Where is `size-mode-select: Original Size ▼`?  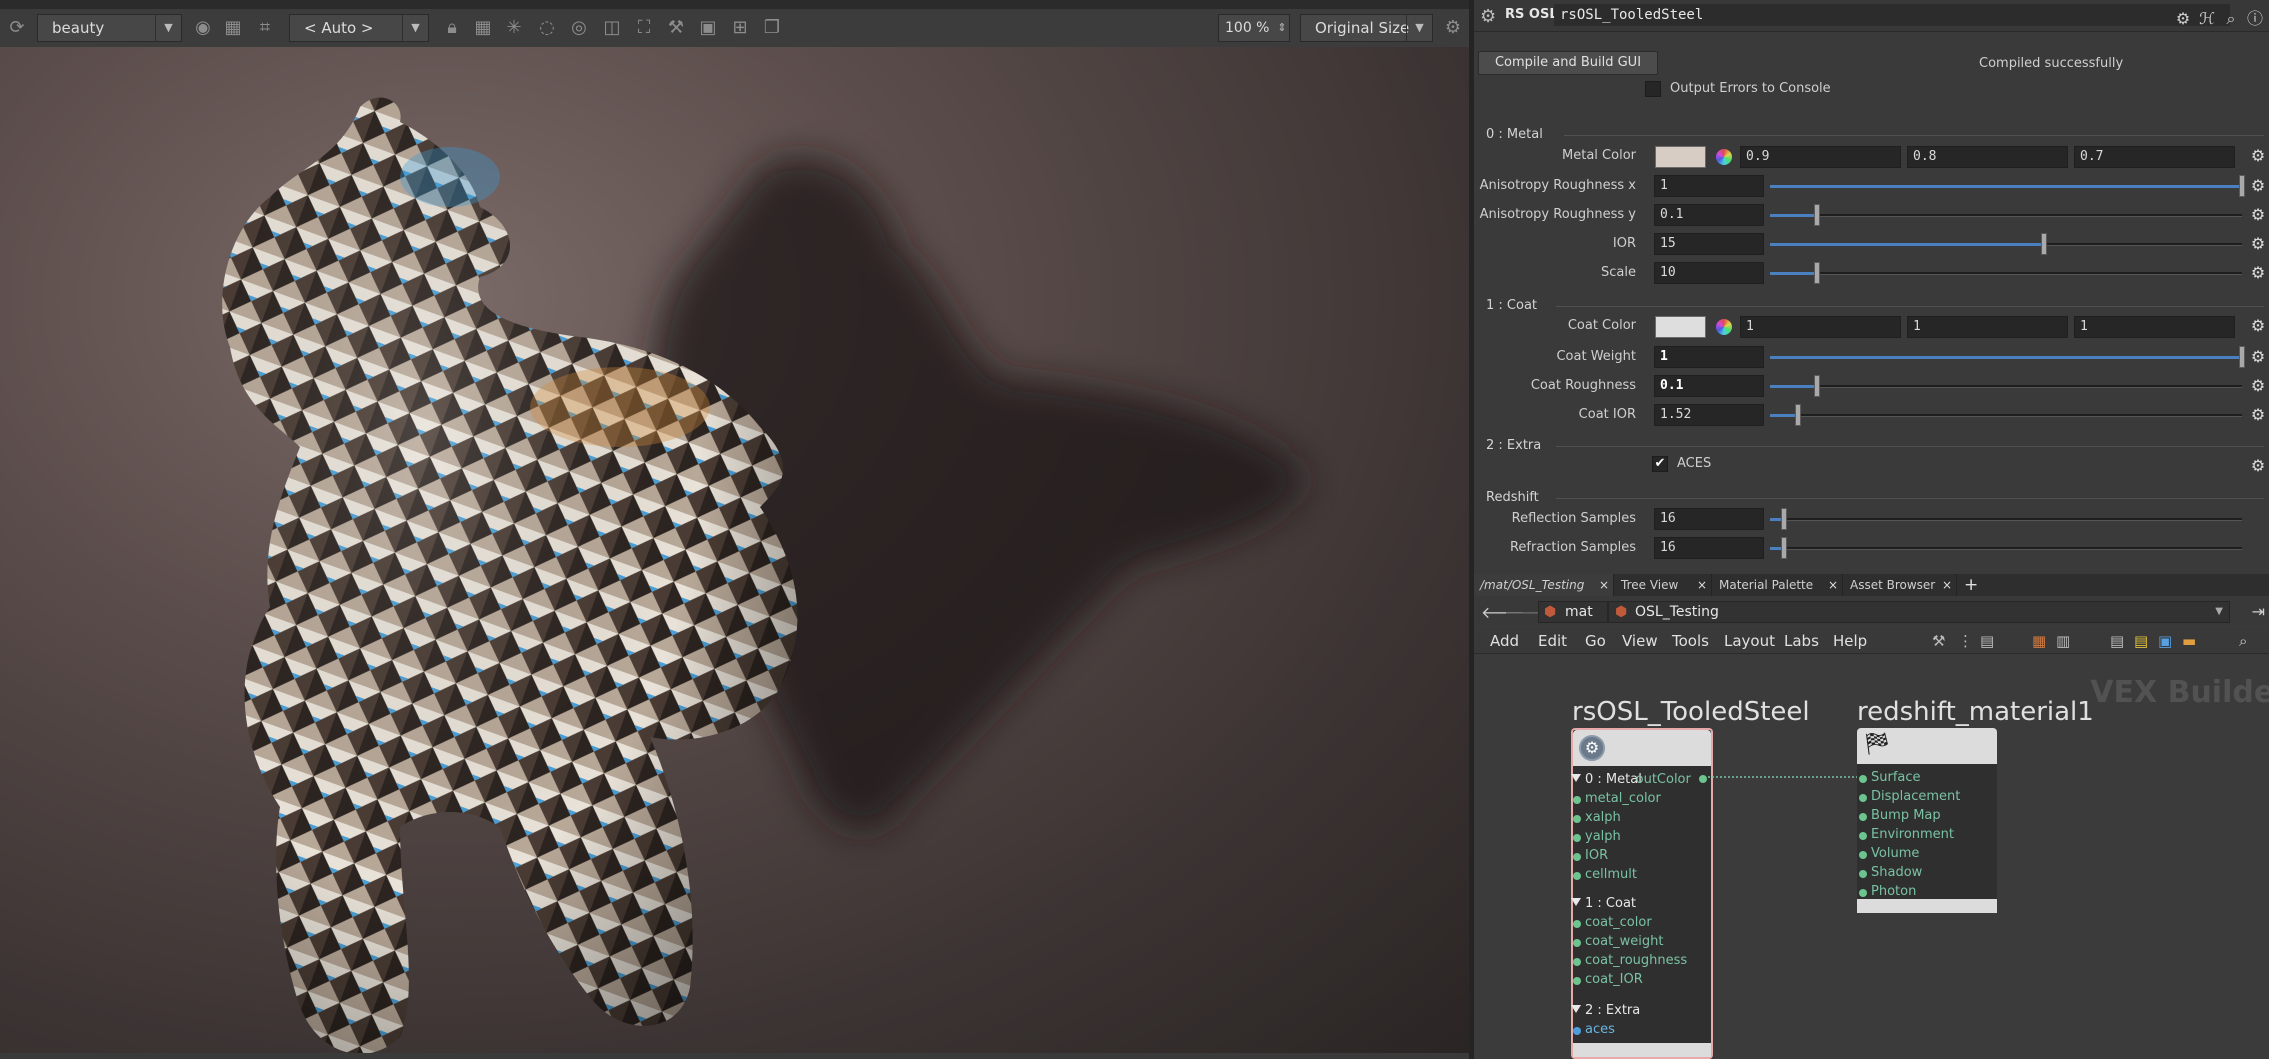
size-mode-select: Original Size ▼ is located at coordinates (1366, 28).